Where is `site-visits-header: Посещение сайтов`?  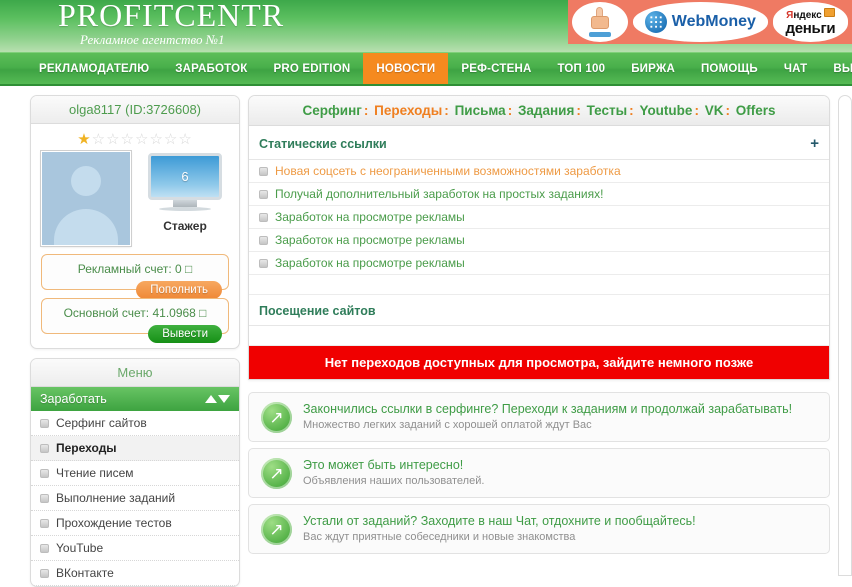
site-visits-header: Посещение сайтов is located at coordinates (539, 310).